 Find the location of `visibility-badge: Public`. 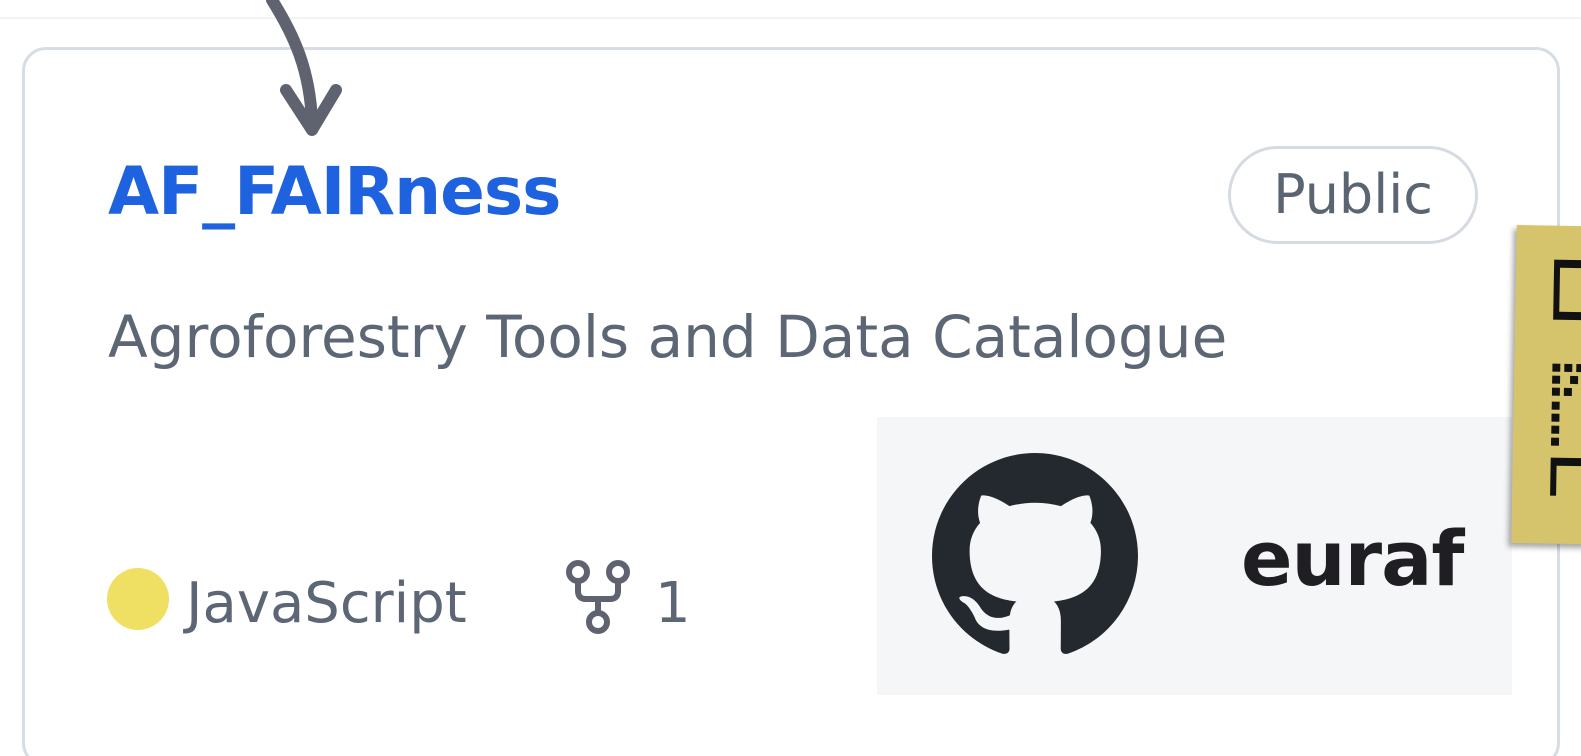

visibility-badge: Public is located at coordinates (1353, 195).